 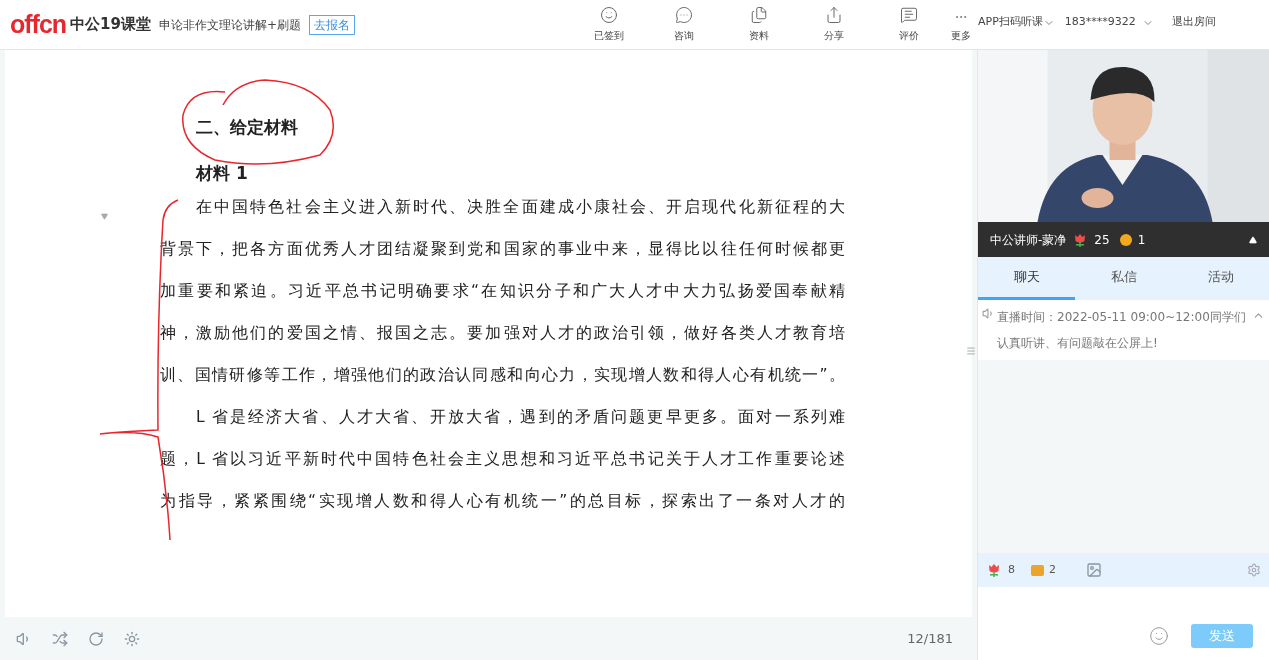 What do you see at coordinates (1052, 569) in the screenshot?
I see `coin-count: 2` at bounding box center [1052, 569].